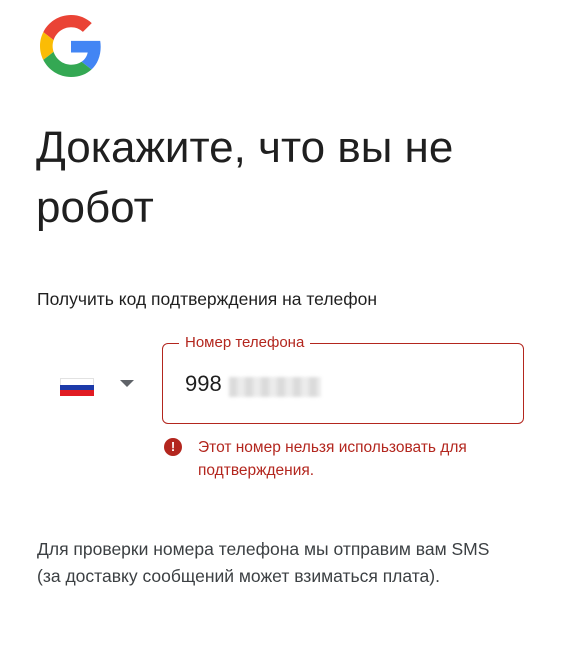  What do you see at coordinates (77, 387) in the screenshot?
I see `russia-flag-icon` at bounding box center [77, 387].